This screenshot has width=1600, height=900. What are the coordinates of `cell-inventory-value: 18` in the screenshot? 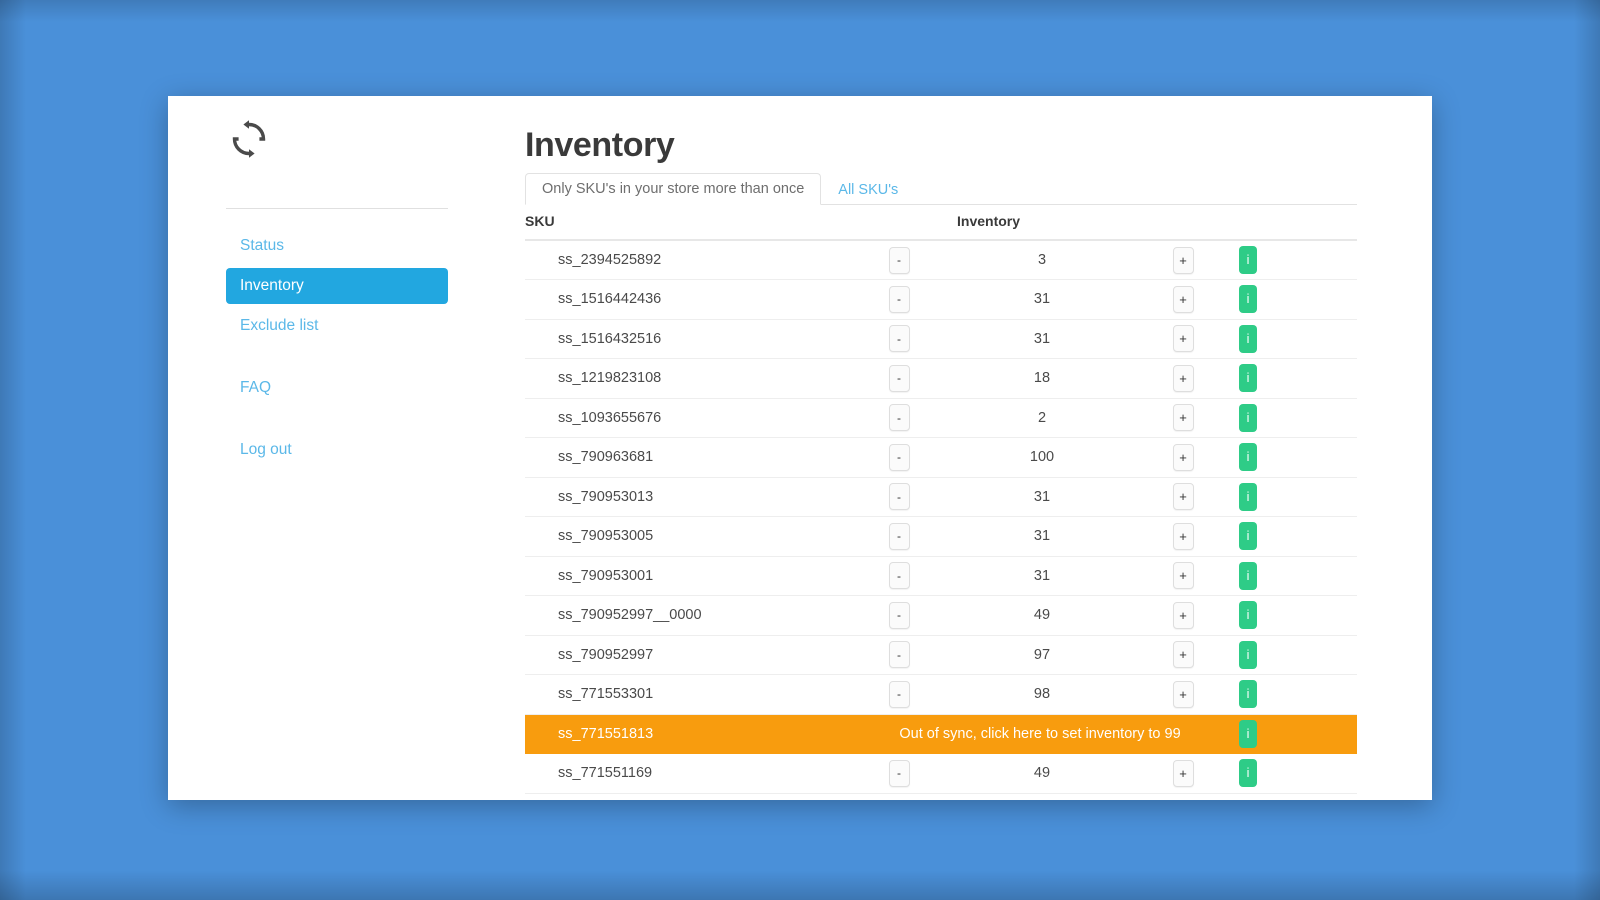 It's located at (1042, 378).